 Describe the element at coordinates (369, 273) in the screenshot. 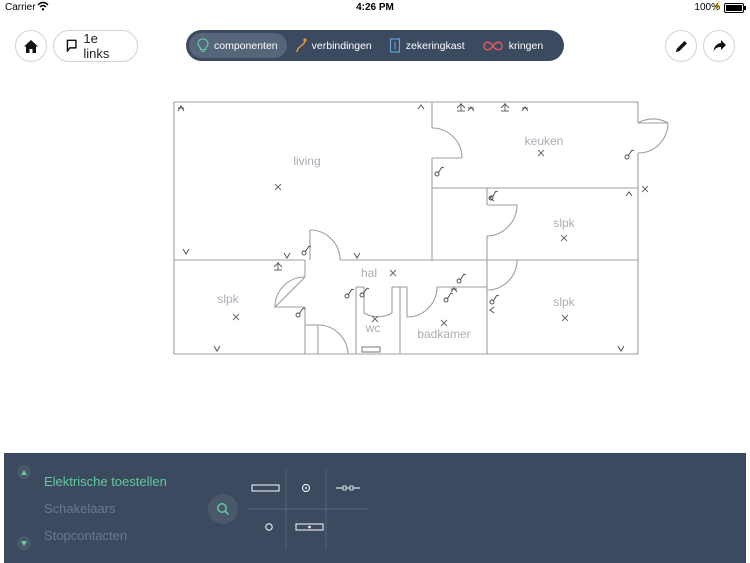

I see `room-label-hal: hal` at that location.